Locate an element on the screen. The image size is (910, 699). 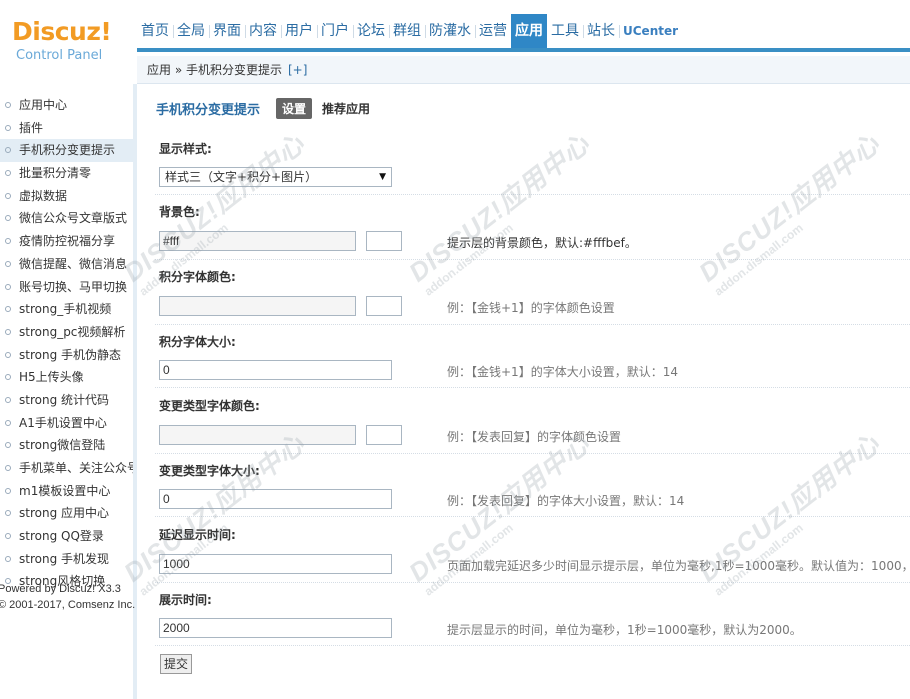
bg-color-tip: 提示层的背景颜色，默认:#fffbef。 is located at coordinates (542, 243).